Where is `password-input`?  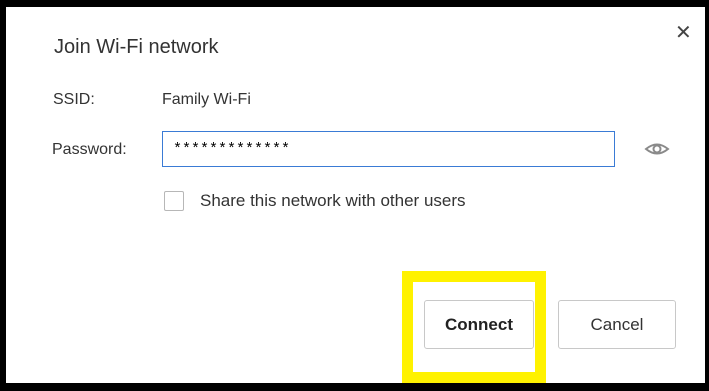
password-input is located at coordinates (388, 149).